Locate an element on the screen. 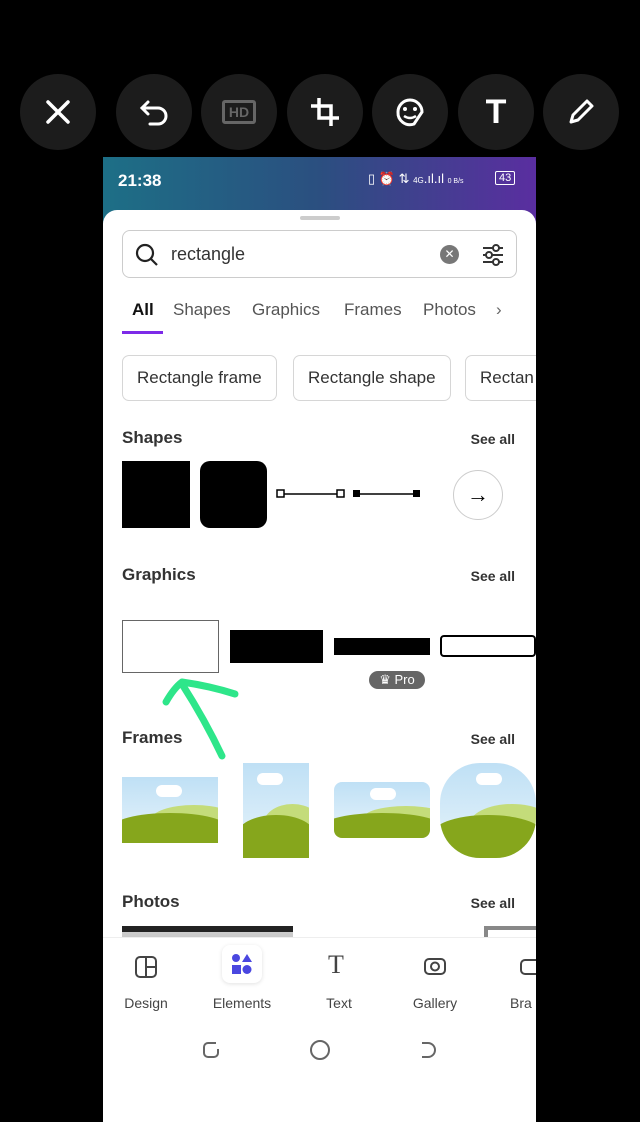 Image resolution: width=640 pixels, height=1122 pixels. blob-frame is located at coordinates (488, 810).